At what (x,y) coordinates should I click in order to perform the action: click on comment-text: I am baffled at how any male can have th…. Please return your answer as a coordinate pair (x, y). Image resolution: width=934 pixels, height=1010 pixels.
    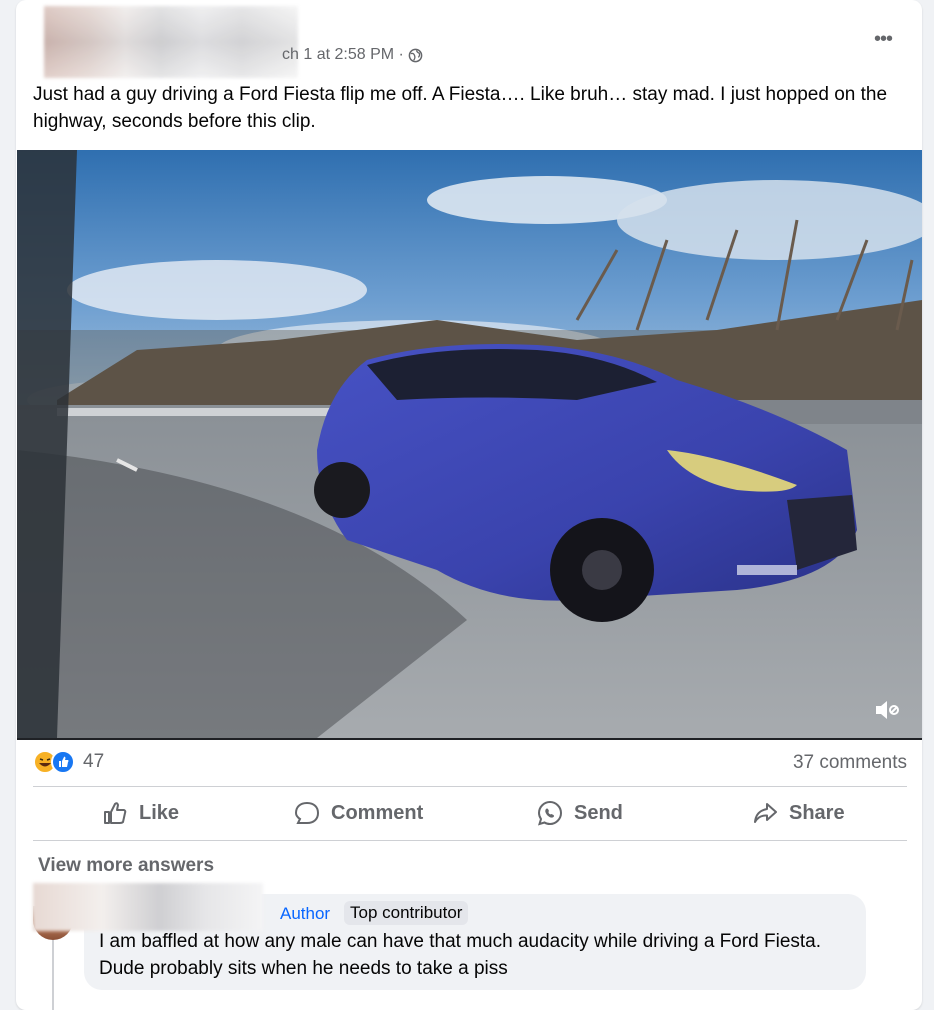
    Looking at the image, I should click on (460, 955).